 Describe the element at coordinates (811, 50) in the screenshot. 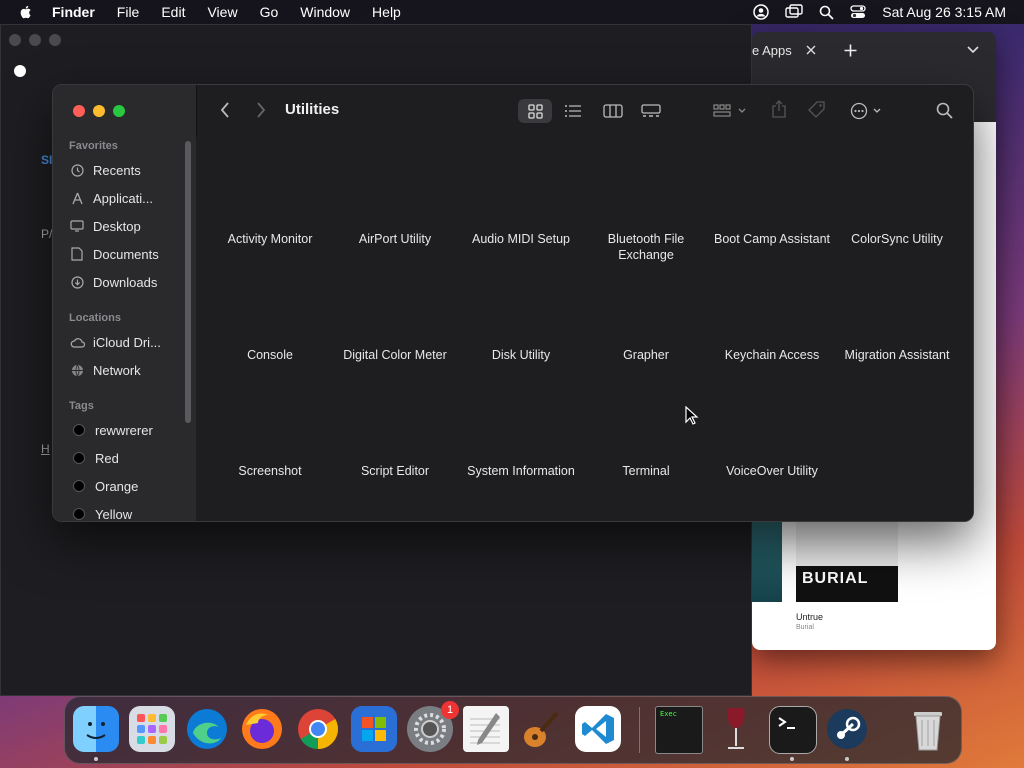

I see `close-tab-icon` at that location.